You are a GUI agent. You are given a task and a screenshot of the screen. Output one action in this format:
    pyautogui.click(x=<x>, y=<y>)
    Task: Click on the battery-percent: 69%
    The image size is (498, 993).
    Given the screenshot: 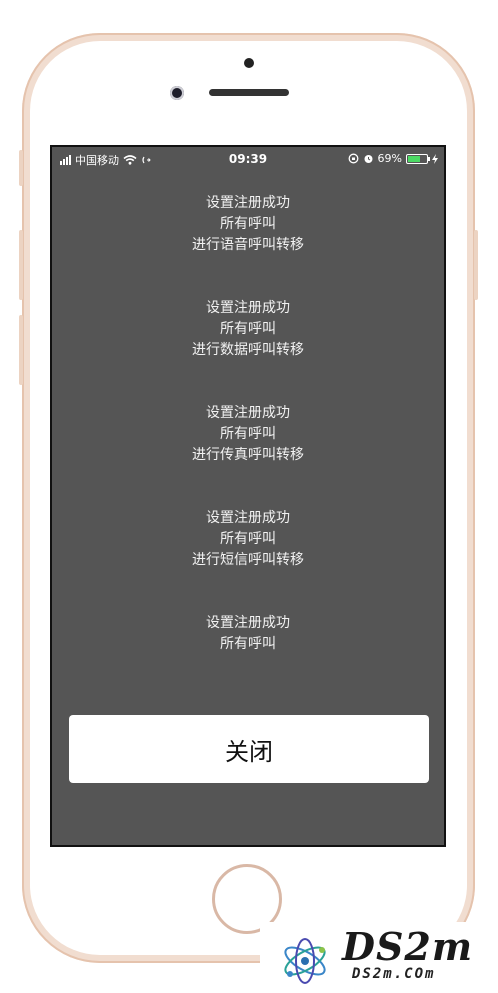 What is the action you would take?
    pyautogui.click(x=389, y=158)
    